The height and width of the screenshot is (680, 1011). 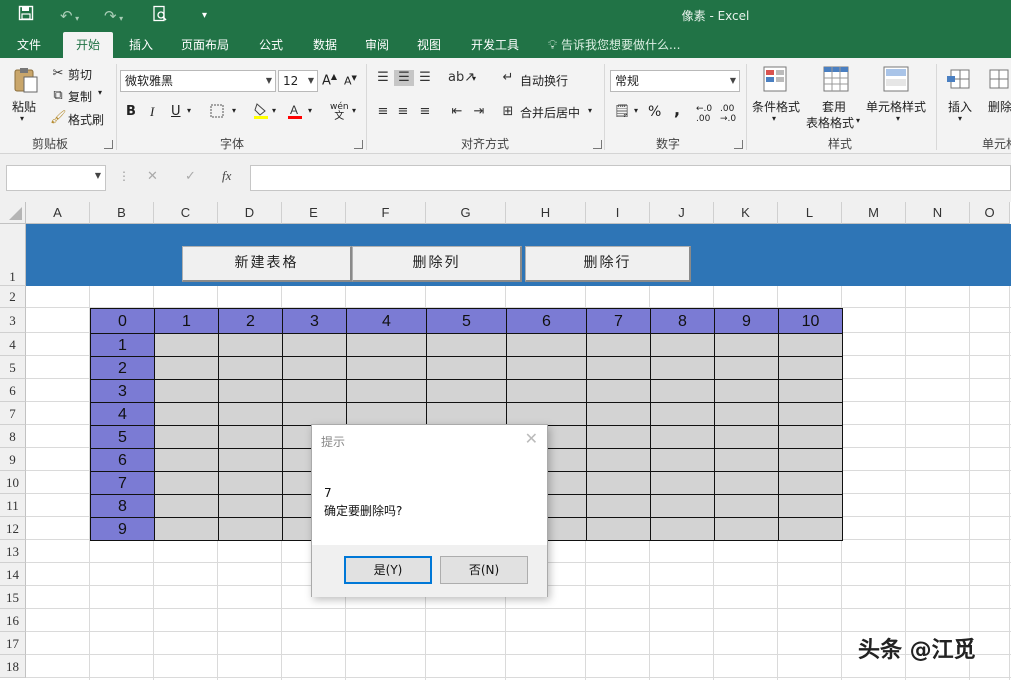 What do you see at coordinates (98, 175) in the screenshot?
I see `chevron-down-icon: ▼` at bounding box center [98, 175].